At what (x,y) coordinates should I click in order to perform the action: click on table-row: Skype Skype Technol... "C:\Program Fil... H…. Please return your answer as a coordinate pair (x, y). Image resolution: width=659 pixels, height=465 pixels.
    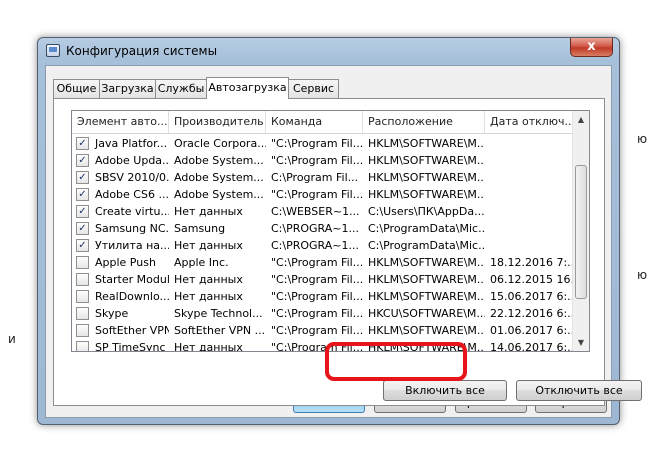
    Looking at the image, I should click on (323, 313).